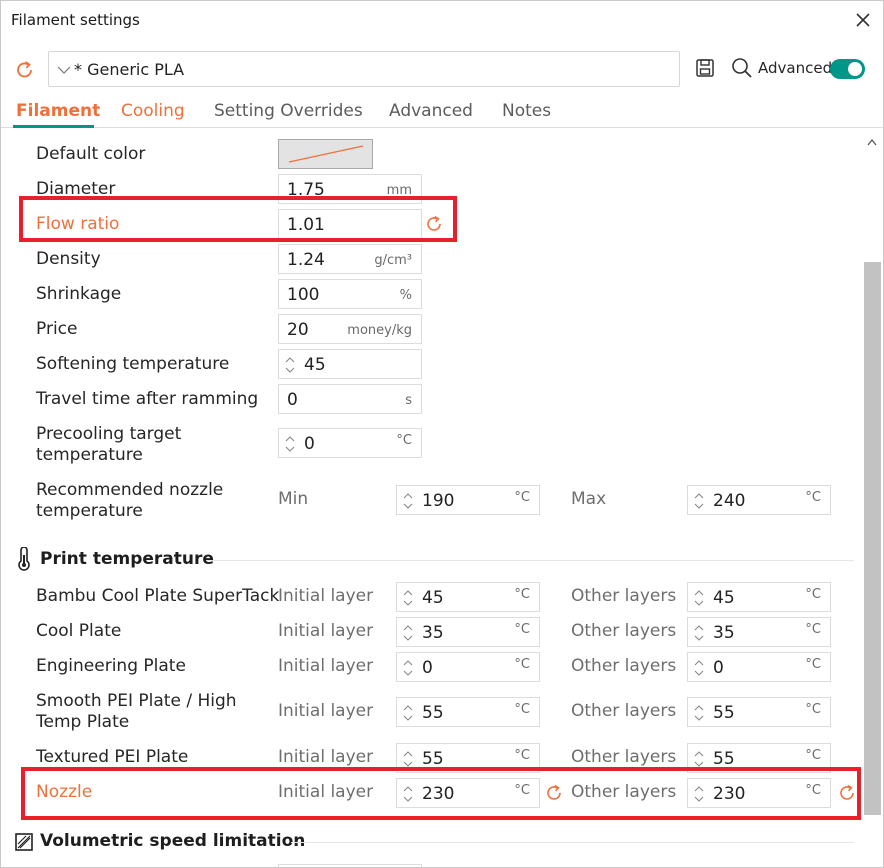  Describe the element at coordinates (75, 20) in the screenshot. I see `window-title: Filament settings` at that location.